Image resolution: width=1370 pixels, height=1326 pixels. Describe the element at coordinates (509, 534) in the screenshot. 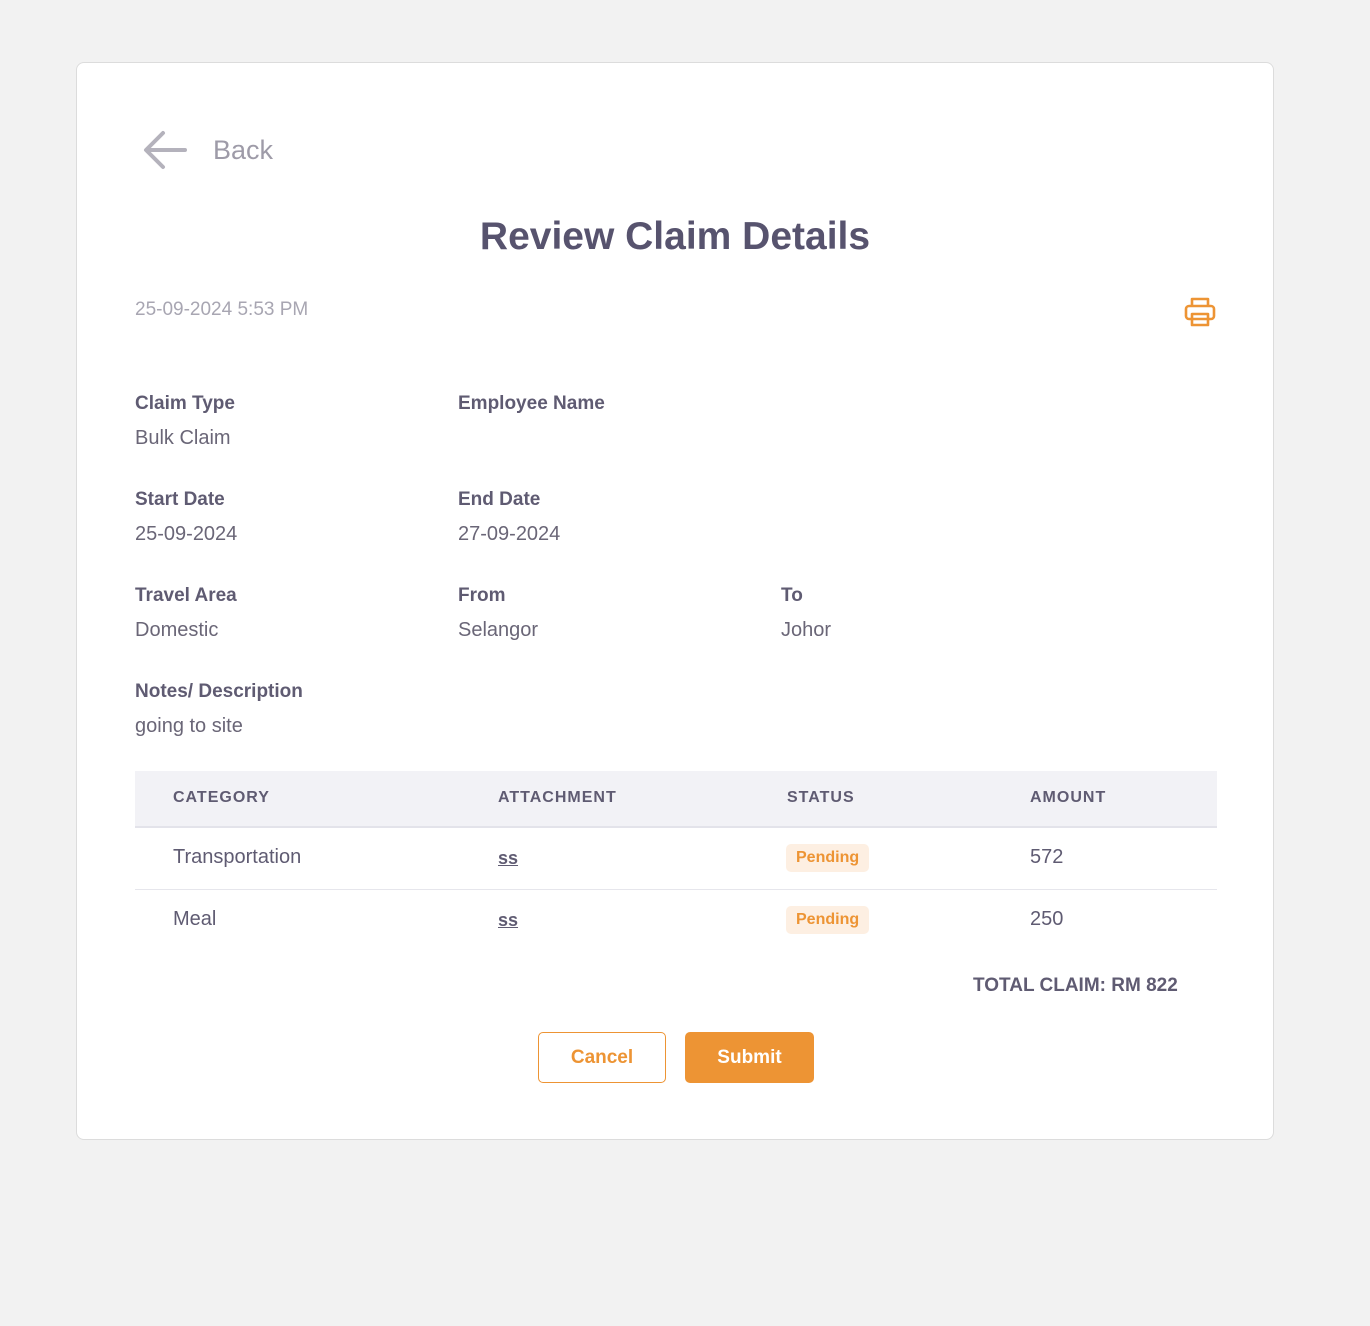

I see `end-date-value: 27-09-2024` at that location.